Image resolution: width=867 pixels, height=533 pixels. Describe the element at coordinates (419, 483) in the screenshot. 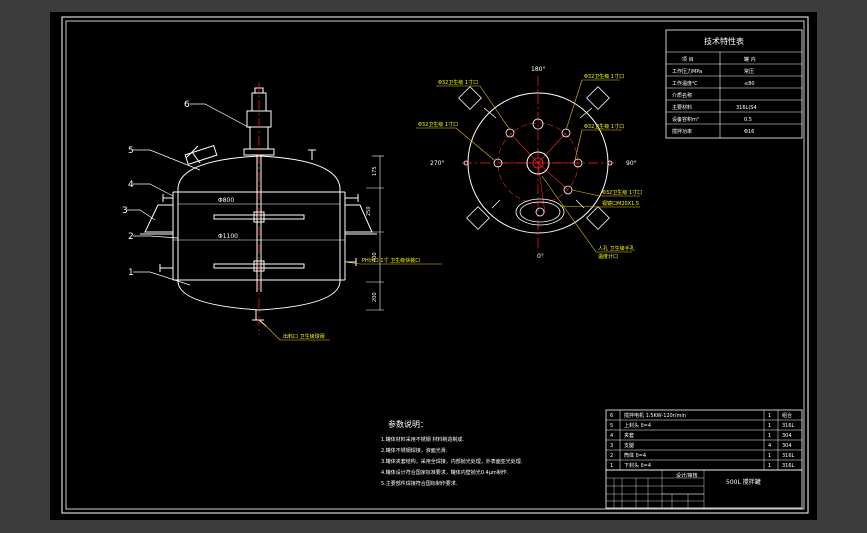

I see `note-5: 5.主要部件焊接符合国标制作要求.` at that location.